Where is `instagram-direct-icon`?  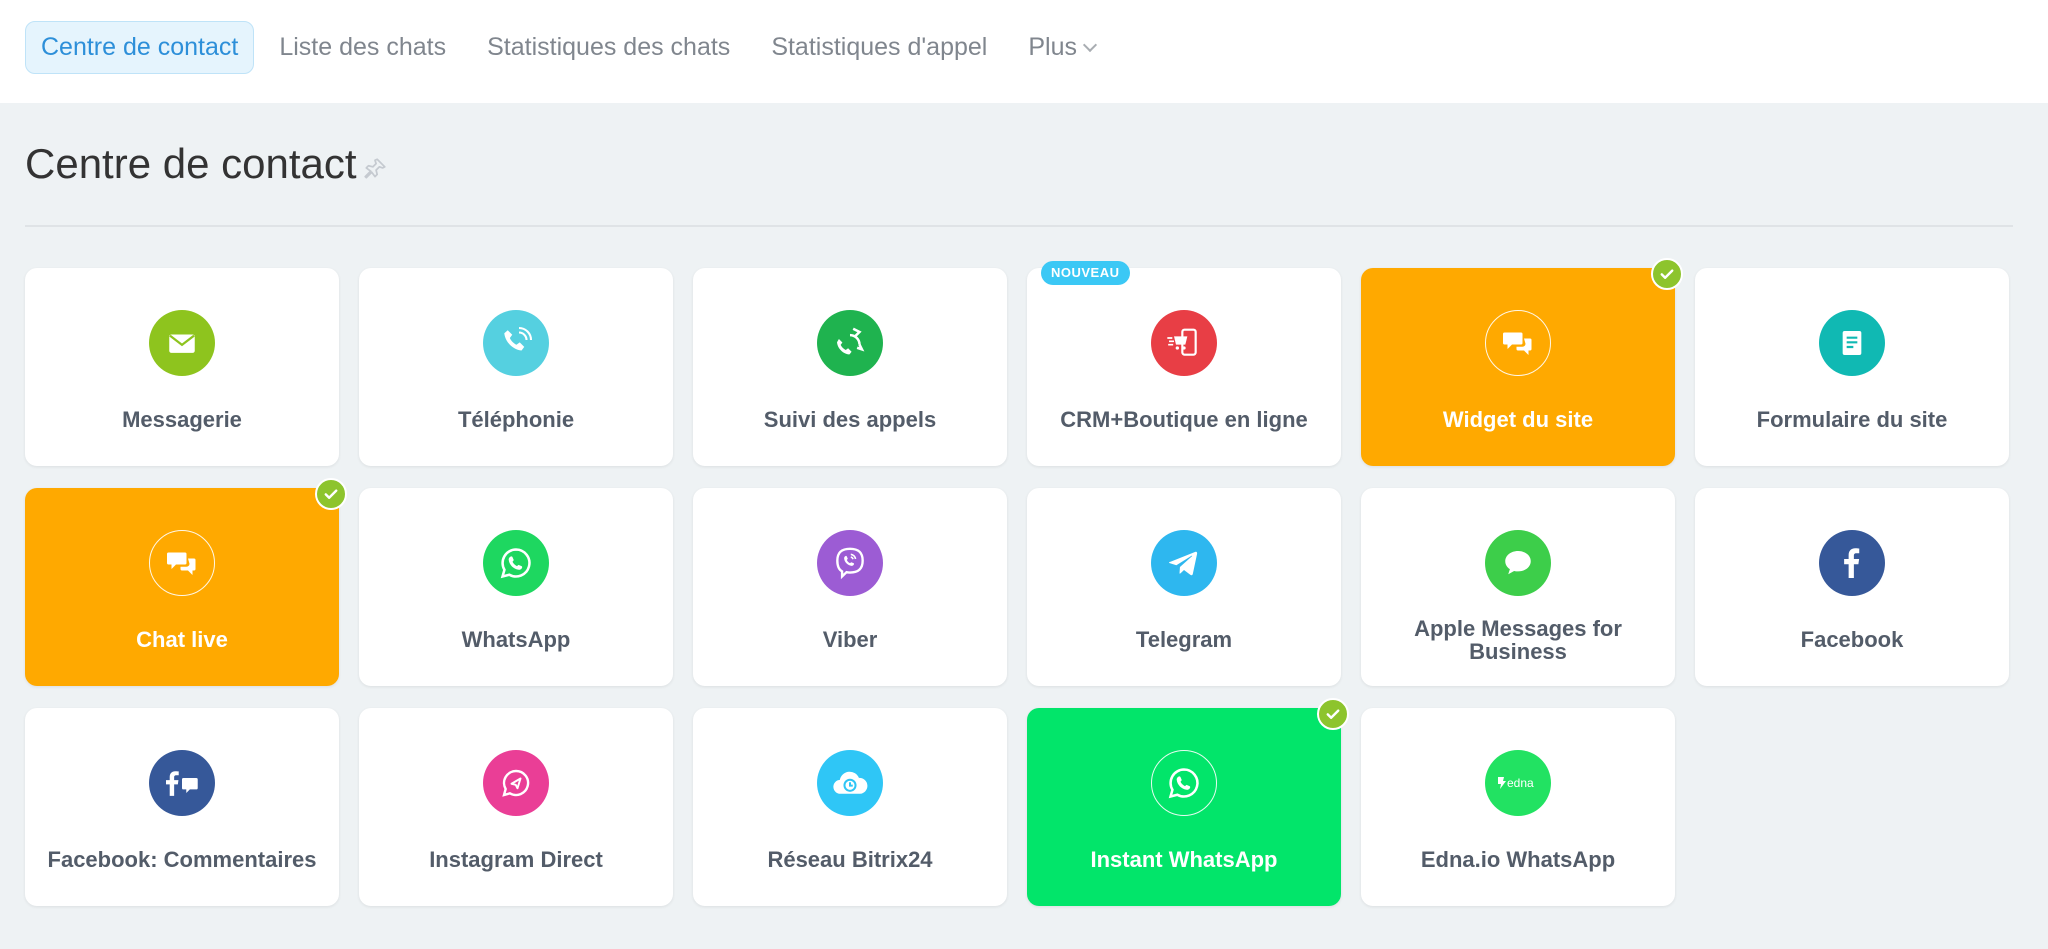
instagram-direct-icon is located at coordinates (516, 783).